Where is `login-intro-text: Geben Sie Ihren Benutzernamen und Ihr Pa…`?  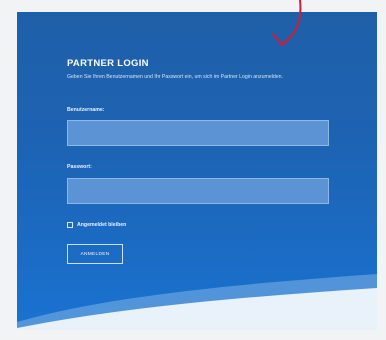
login-intro-text: Geben Sie Ihren Benutzernamen und Ihr Pa… is located at coordinates (175, 77).